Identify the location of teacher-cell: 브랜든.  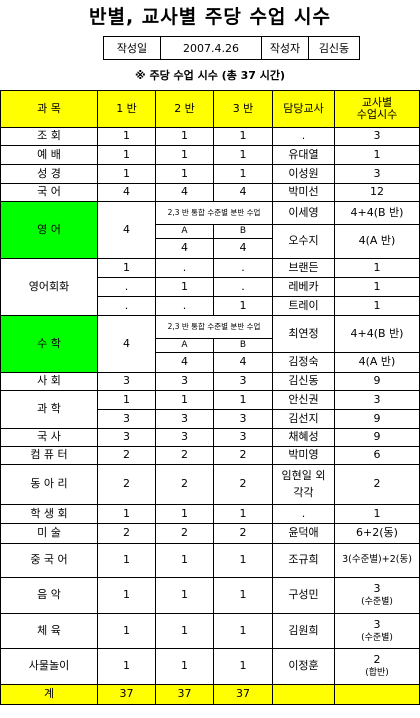
(303, 268).